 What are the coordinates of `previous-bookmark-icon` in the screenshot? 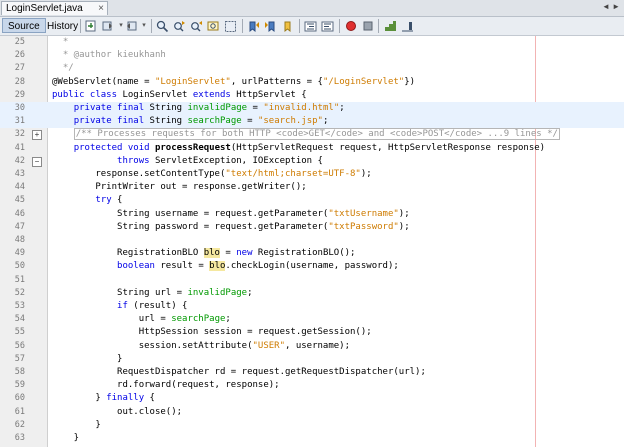 It's located at (253, 26).